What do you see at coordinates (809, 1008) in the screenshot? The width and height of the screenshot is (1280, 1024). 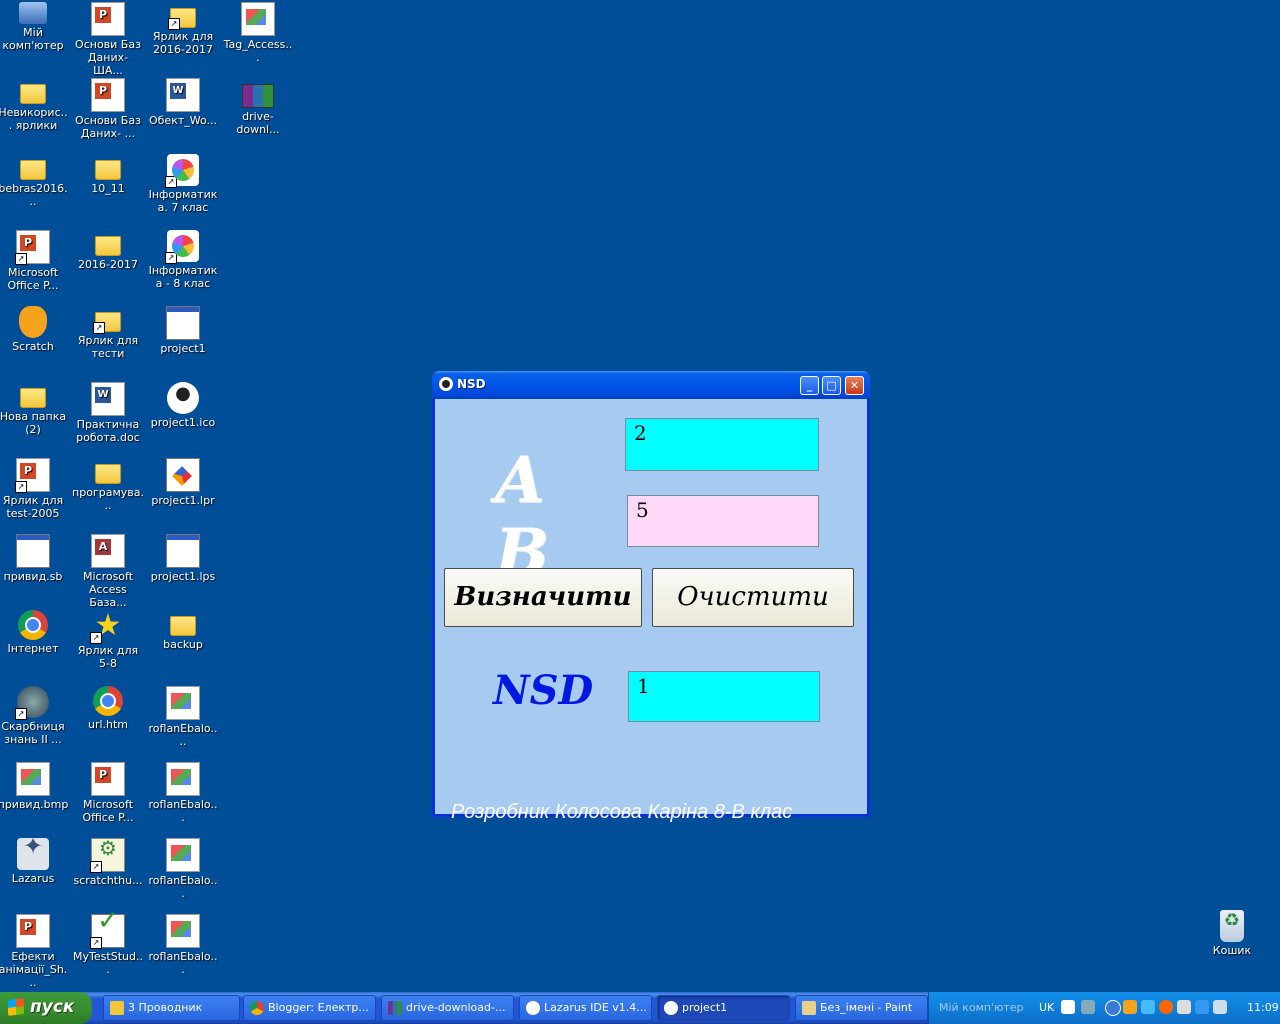 I see `paint-icon` at bounding box center [809, 1008].